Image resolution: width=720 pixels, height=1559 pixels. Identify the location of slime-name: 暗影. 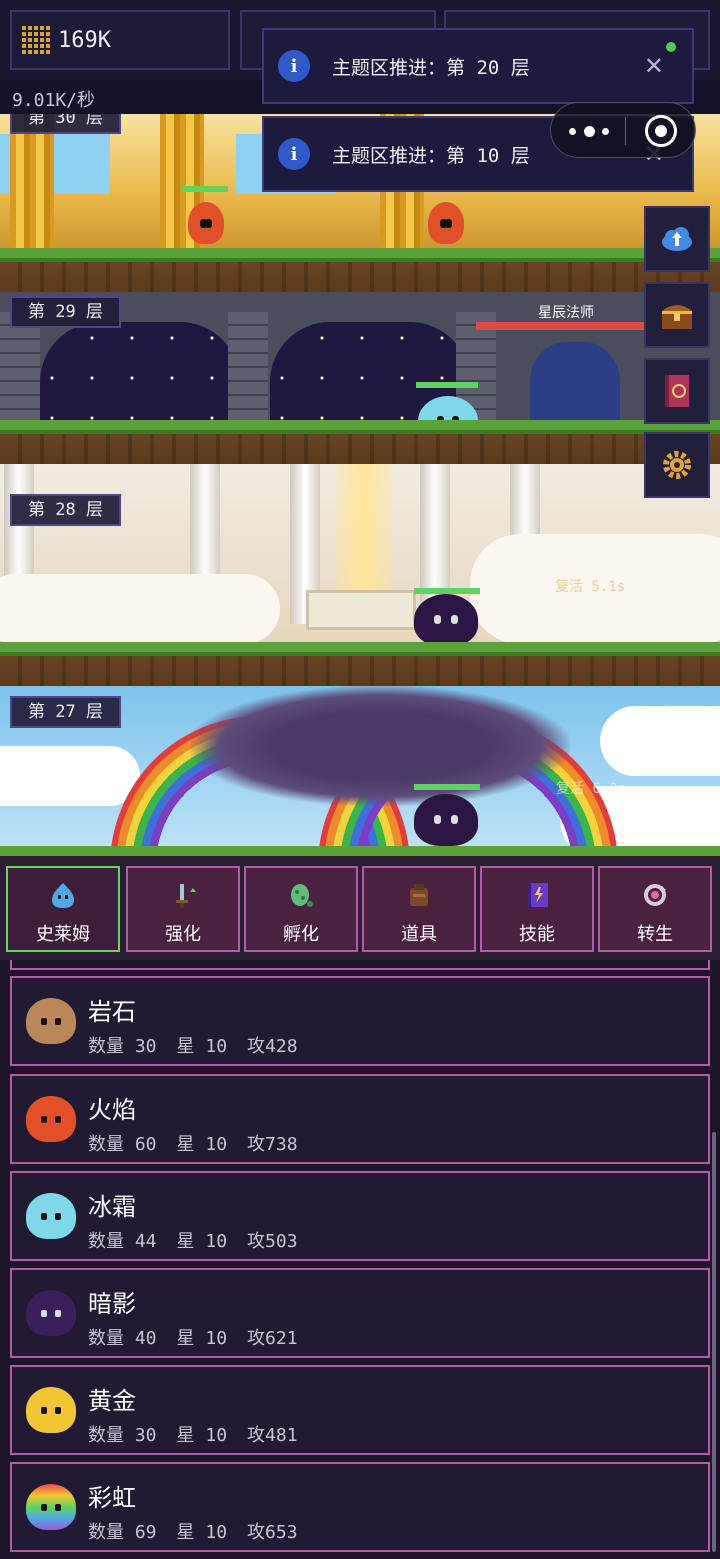
(112, 1304).